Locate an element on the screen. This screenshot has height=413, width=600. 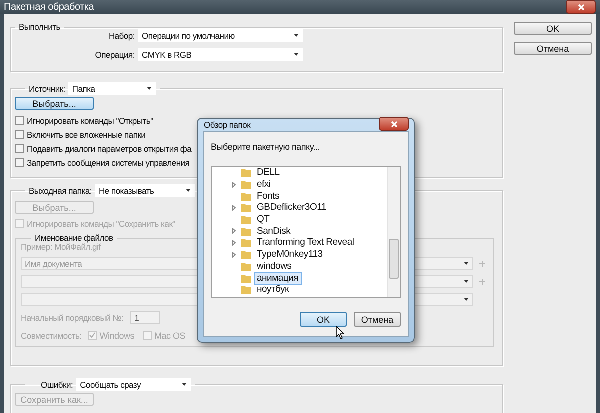
checkbox-label: Игнорировать команды "Сохранить как" is located at coordinates (101, 223).